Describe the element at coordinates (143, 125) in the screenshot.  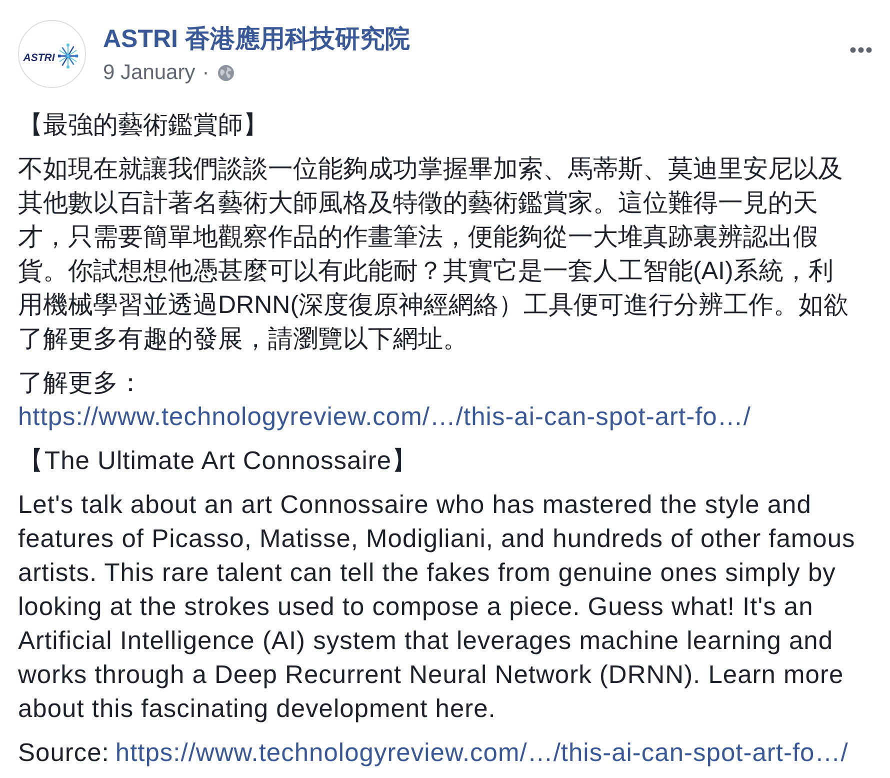
I see `section-heading: 【最強的藝術鑑賞師】` at that location.